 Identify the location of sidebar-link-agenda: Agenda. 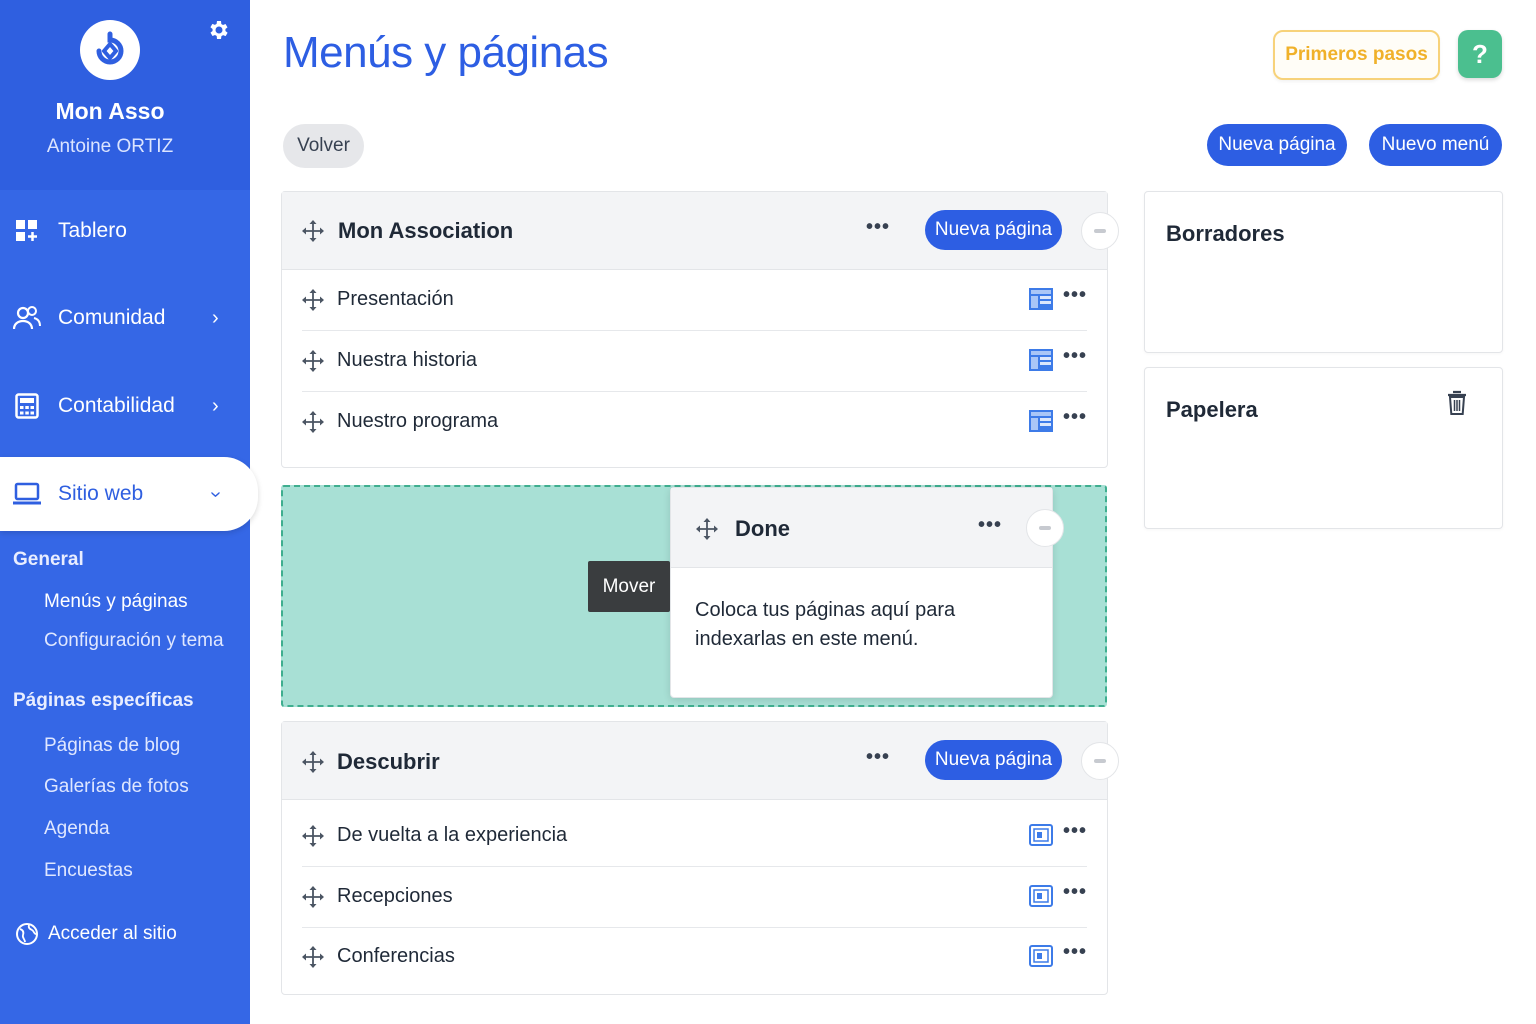
(77, 829).